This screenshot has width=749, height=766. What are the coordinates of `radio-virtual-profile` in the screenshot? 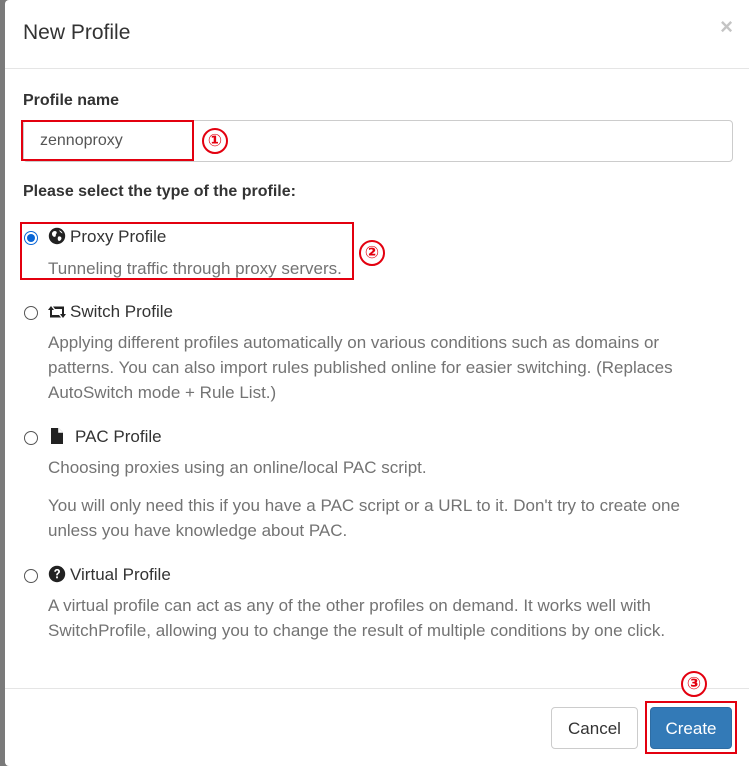 It's located at (31, 576).